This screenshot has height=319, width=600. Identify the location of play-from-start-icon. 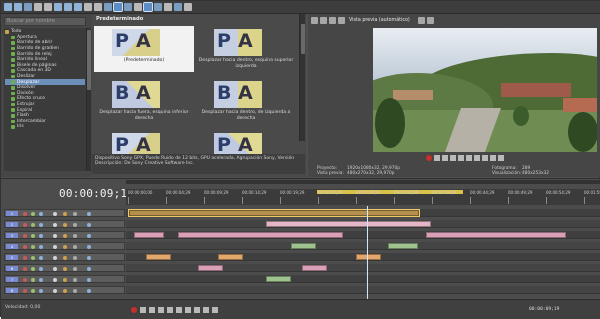
(152, 310).